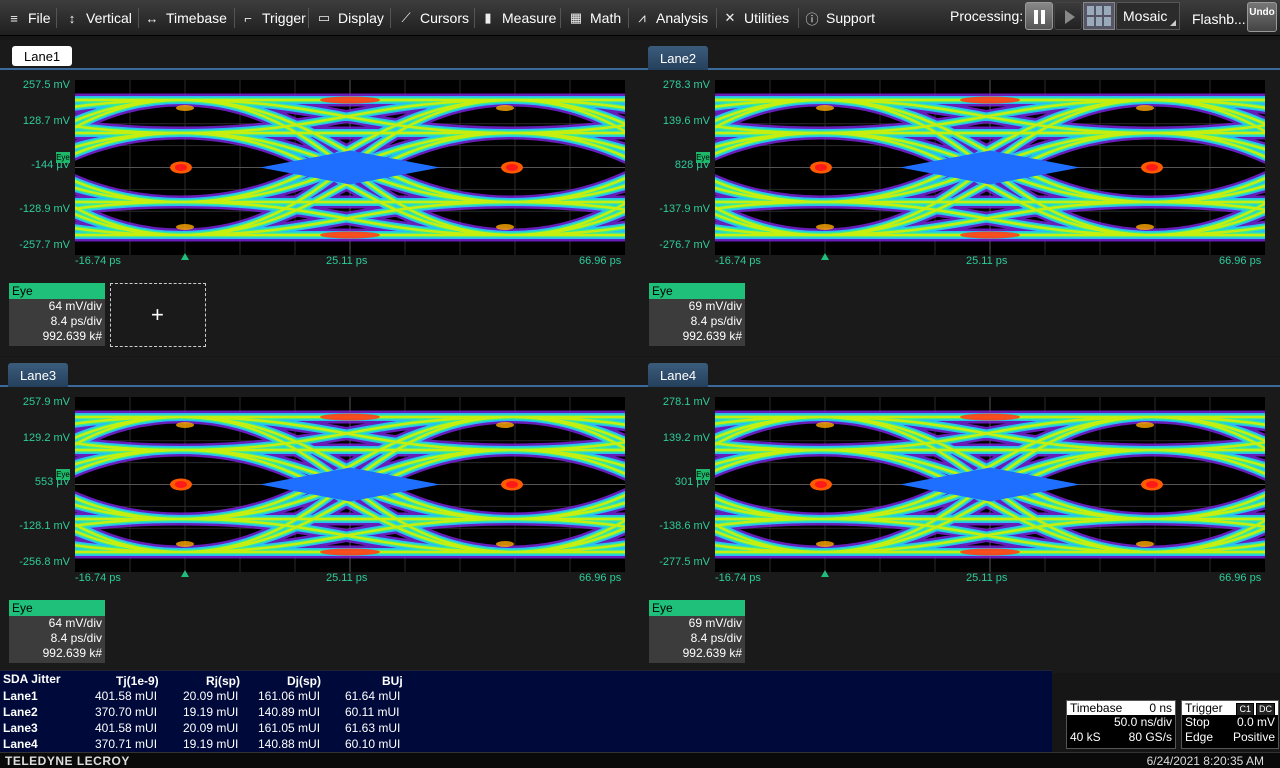  Describe the element at coordinates (273, 18) in the screenshot. I see `menu-trigger: ⌐ Trigger` at that location.